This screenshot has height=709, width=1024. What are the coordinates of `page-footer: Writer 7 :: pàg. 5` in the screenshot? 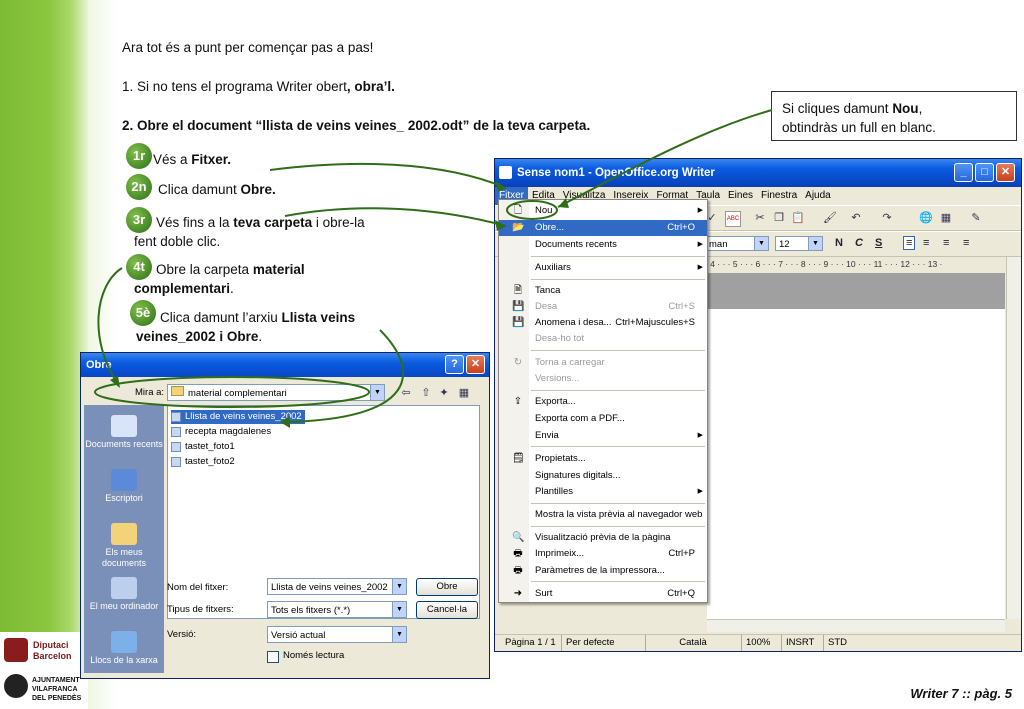 It's located at (961, 693).